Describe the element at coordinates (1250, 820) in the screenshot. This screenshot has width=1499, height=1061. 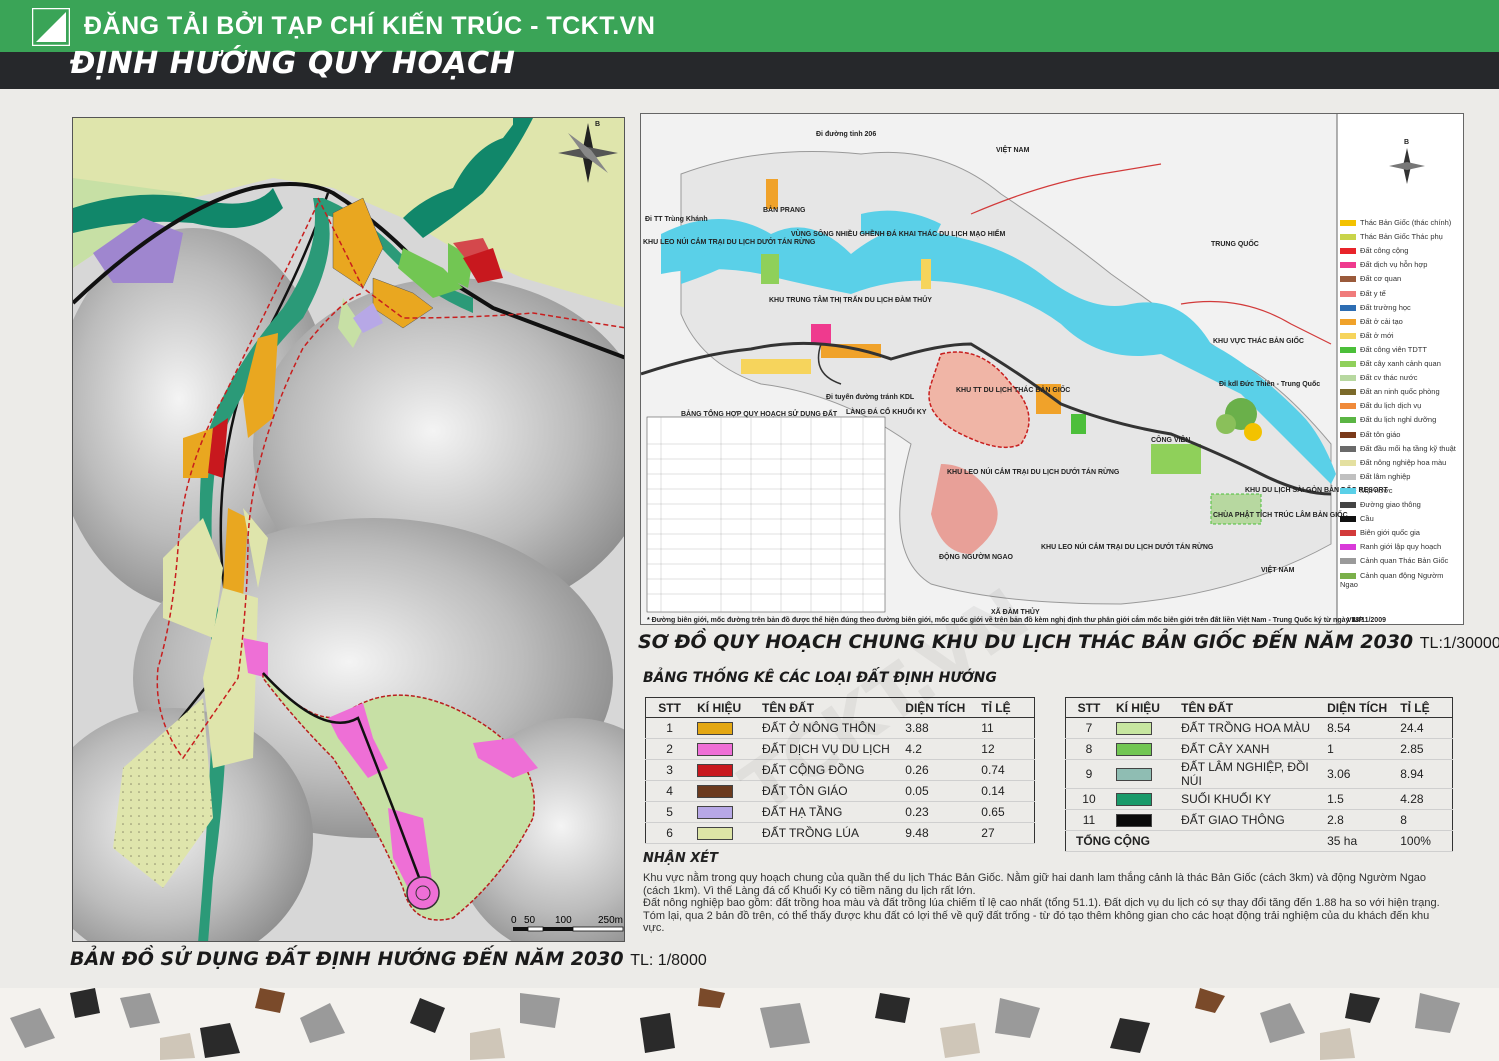
I see `row-land-name: ĐẤT GIAO THÔNG` at that location.